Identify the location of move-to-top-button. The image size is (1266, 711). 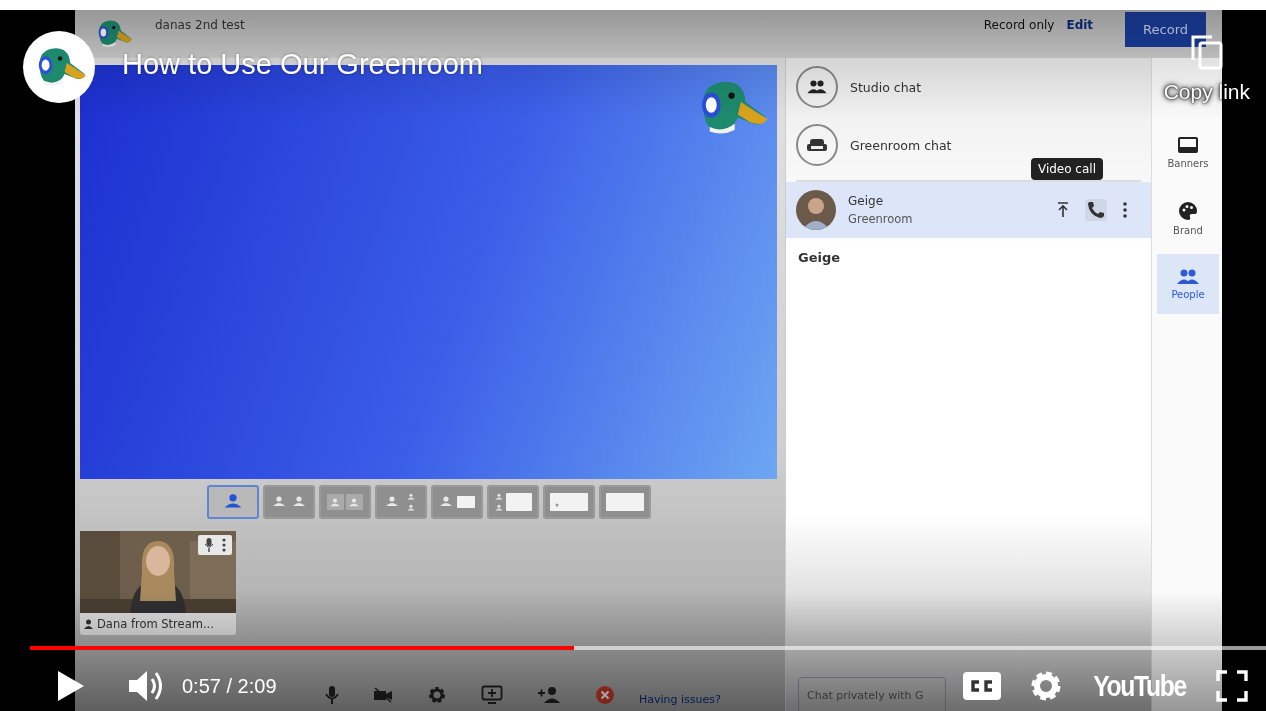
(1063, 210).